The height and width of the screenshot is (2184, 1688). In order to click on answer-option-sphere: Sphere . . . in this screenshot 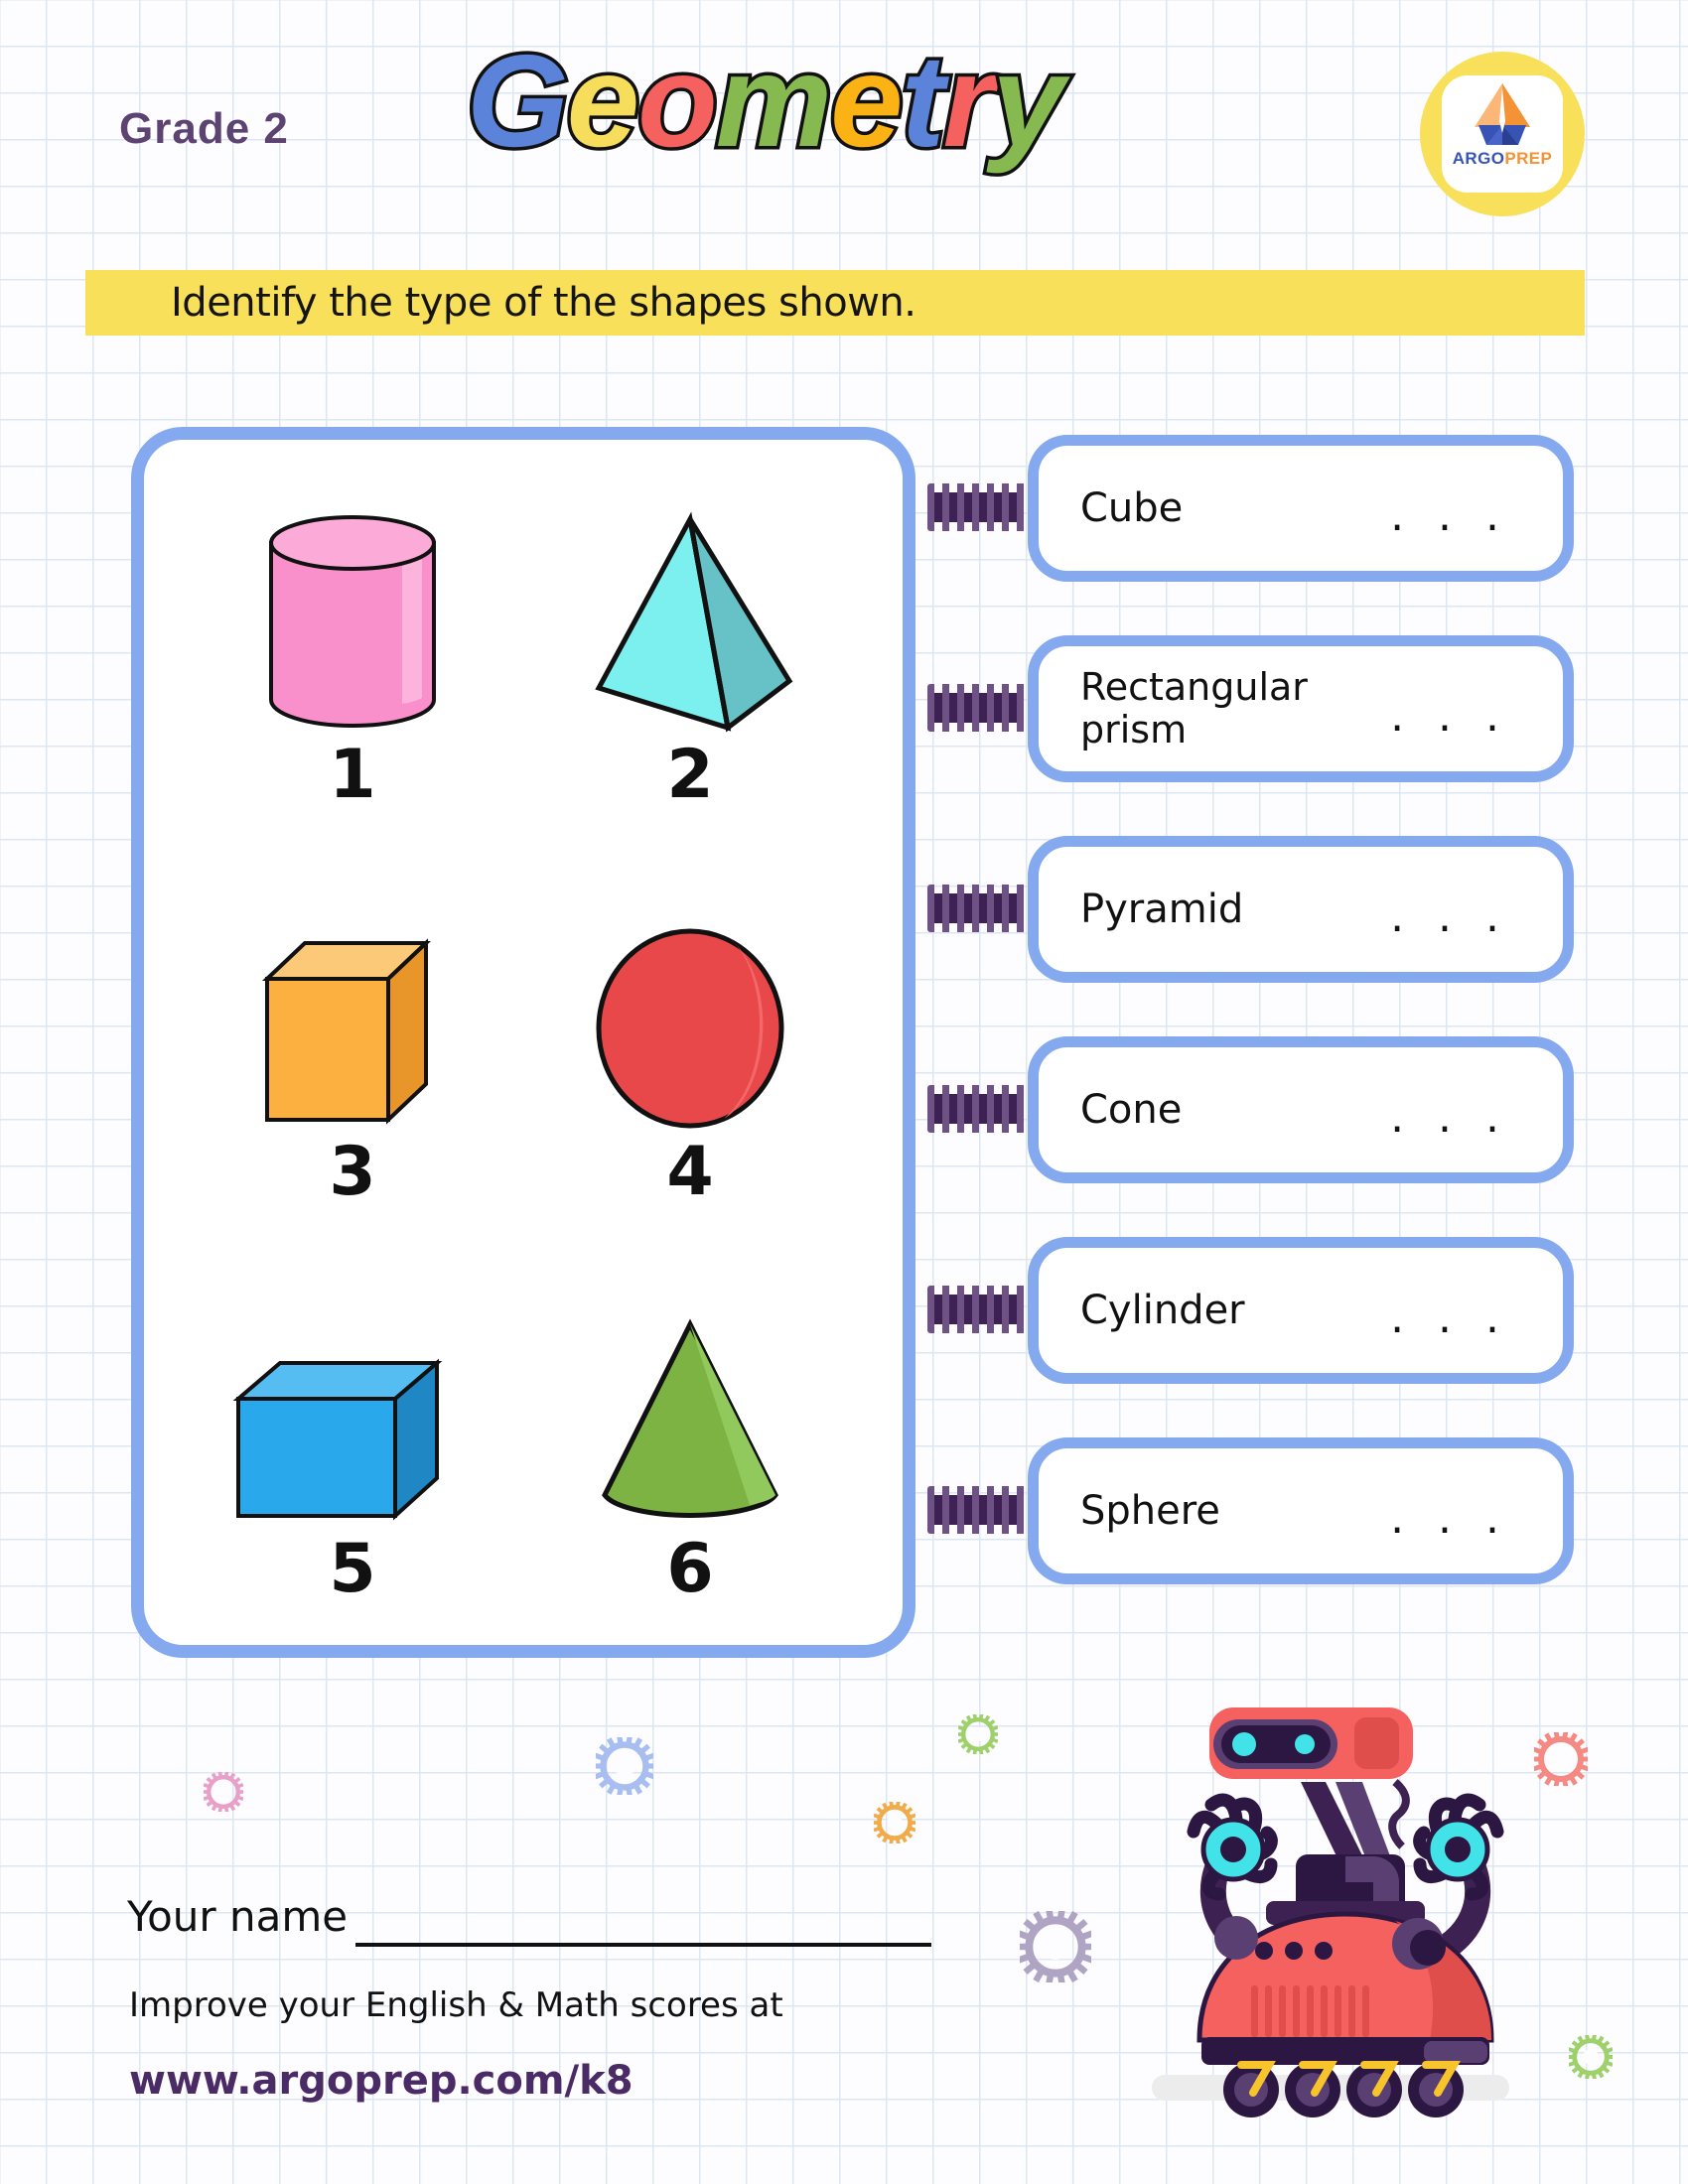, I will do `click(1301, 1510)`.